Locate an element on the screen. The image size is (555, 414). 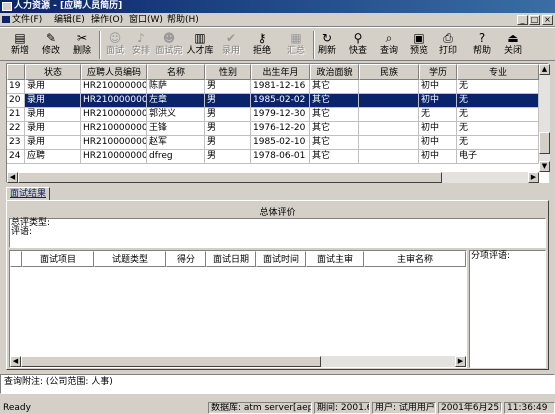
toolbar-button-0: ▤ 新增 is located at coordinates (20, 45).